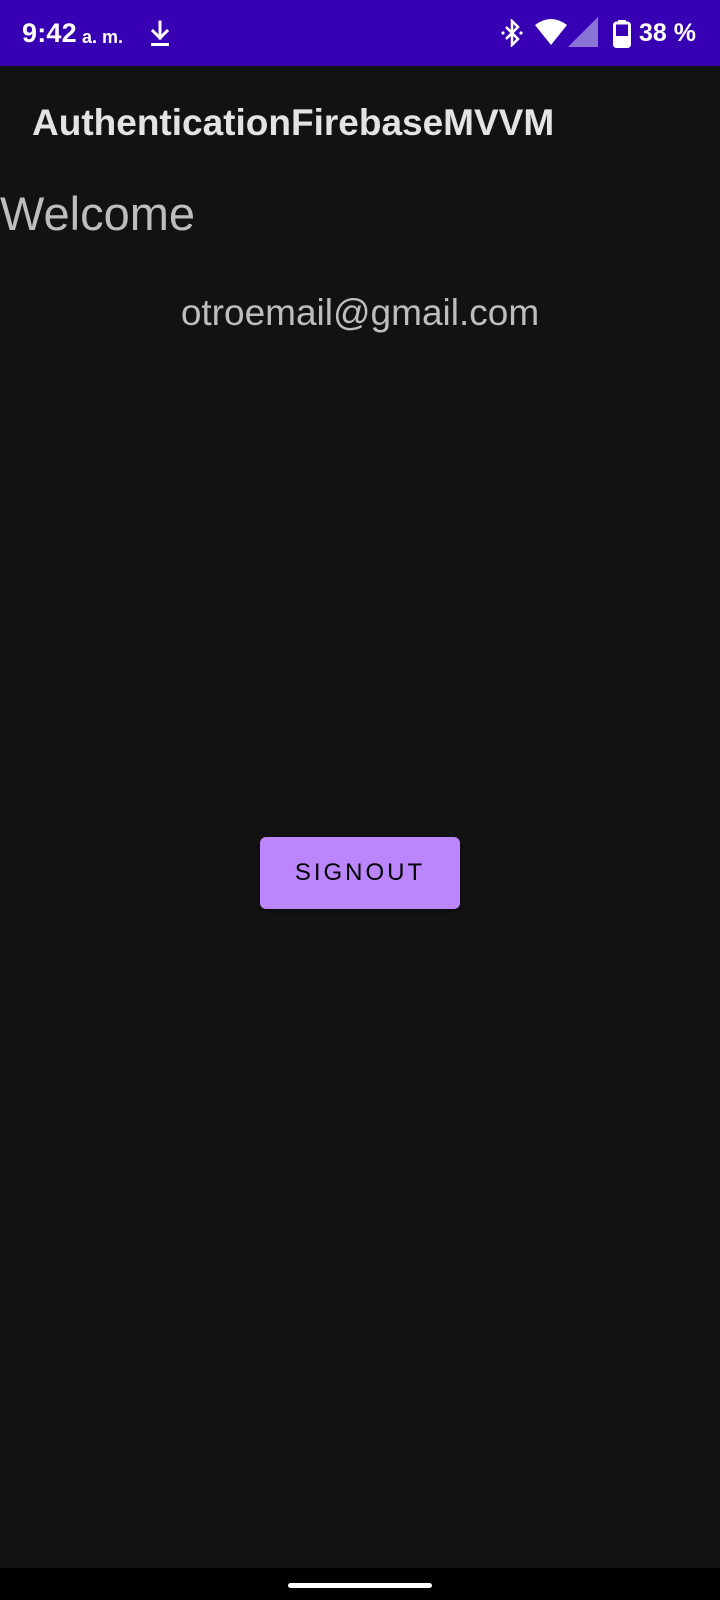 The image size is (720, 1600). I want to click on navigation-bar, so click(360, 1584).